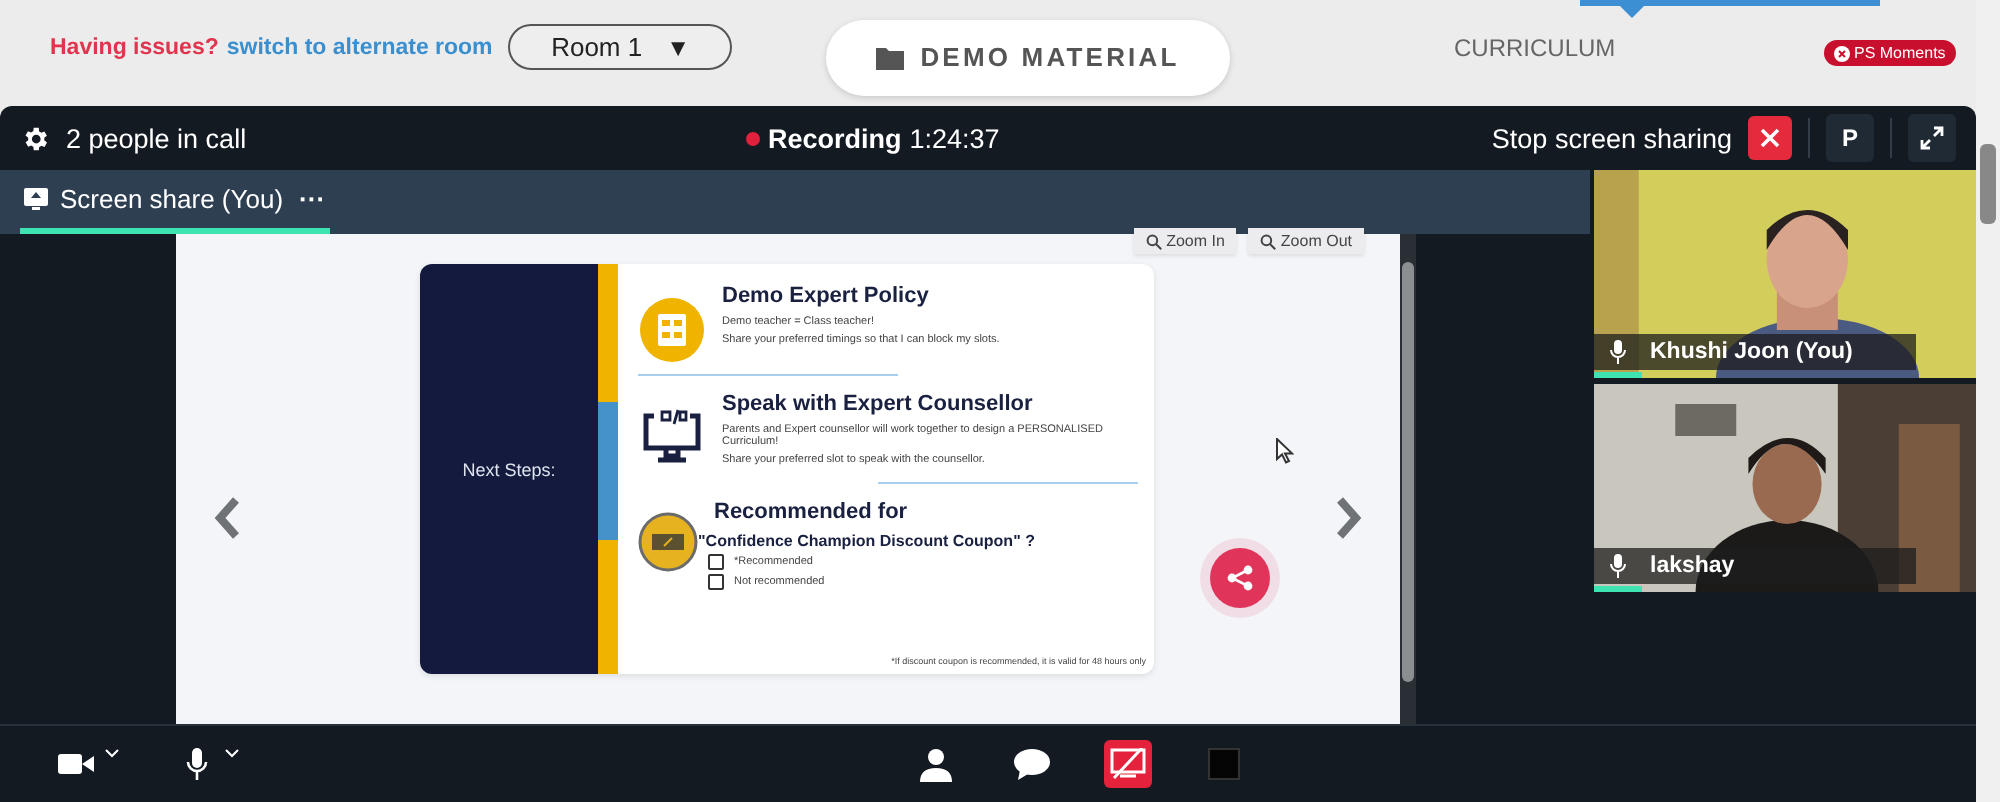 This screenshot has height=802, width=2000. I want to click on share-icon, so click(1240, 578).